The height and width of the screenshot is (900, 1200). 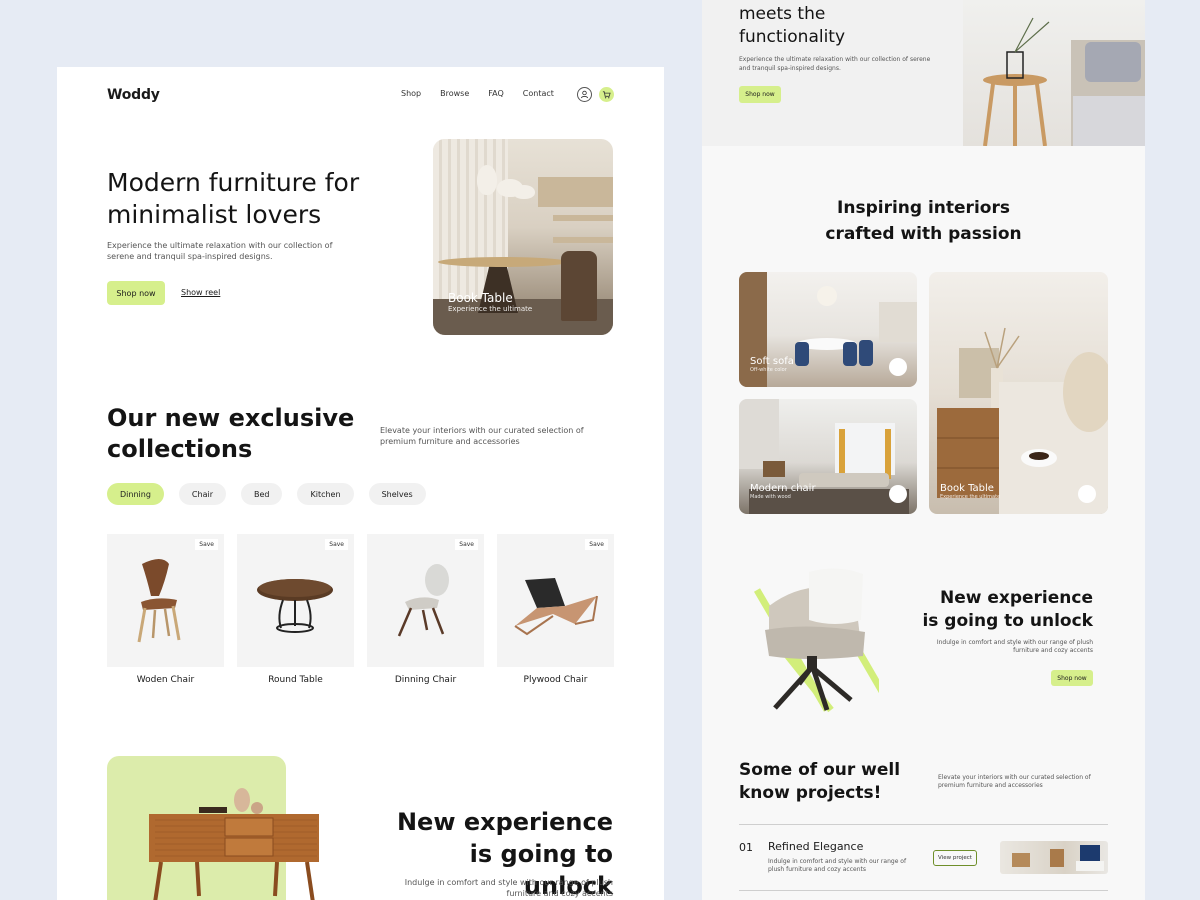 I want to click on hero-card-subtitle: Experience the ultimate, so click(x=490, y=309).